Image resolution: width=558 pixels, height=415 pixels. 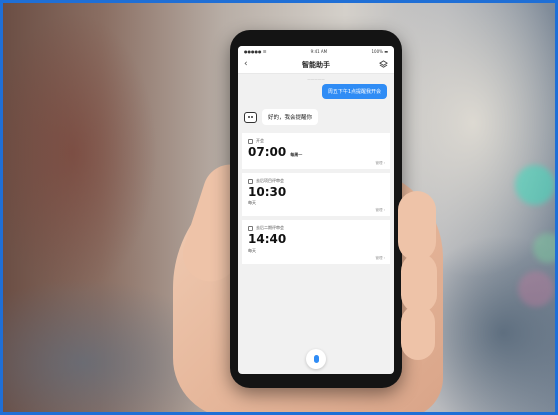 I want to click on battery-indicator: 100% ▬, so click(x=379, y=51).